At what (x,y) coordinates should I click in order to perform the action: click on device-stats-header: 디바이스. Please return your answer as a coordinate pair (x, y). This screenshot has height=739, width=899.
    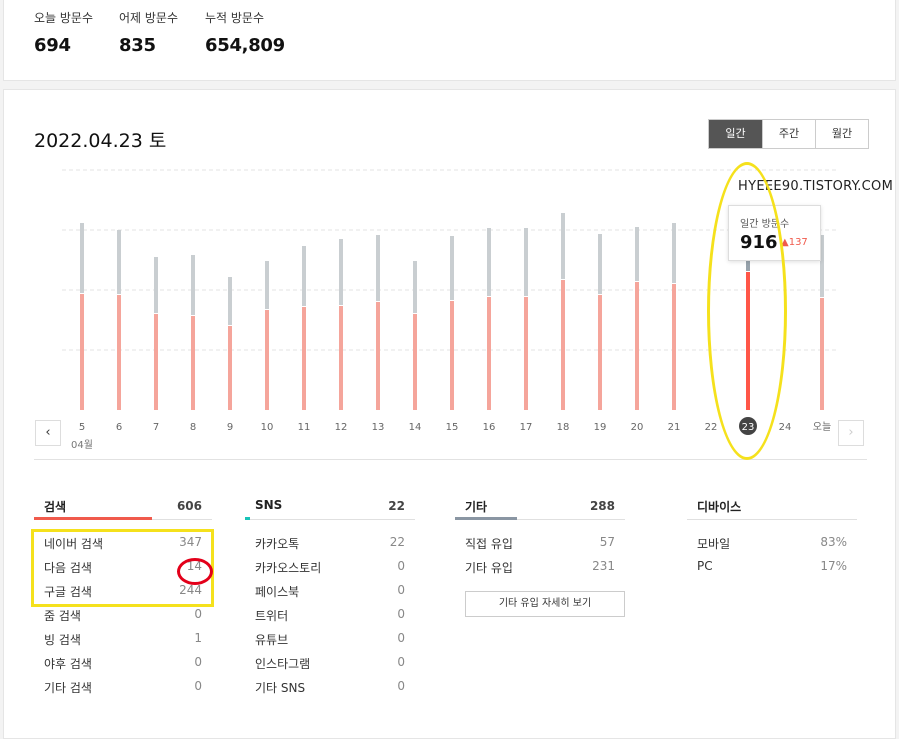
    Looking at the image, I should click on (772, 507).